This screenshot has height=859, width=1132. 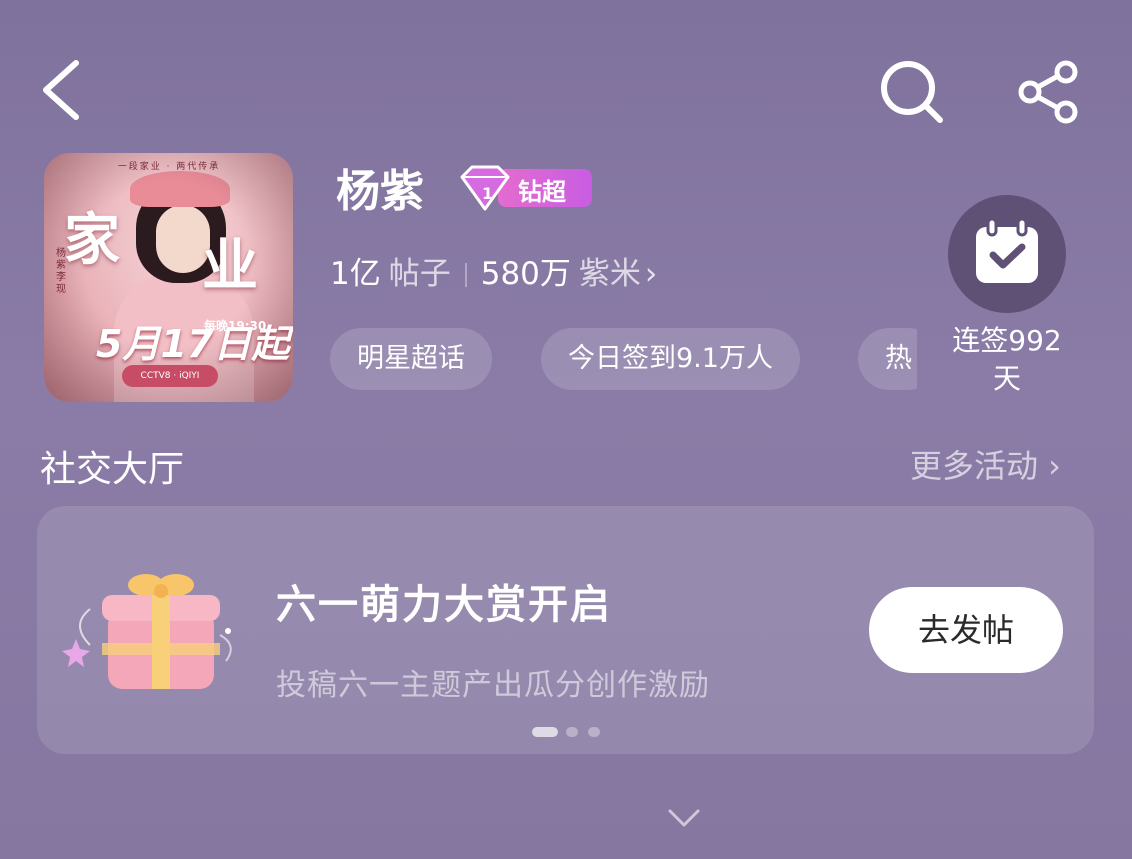 I want to click on diamond-super-badge: 钻超 1, so click(x=526, y=188).